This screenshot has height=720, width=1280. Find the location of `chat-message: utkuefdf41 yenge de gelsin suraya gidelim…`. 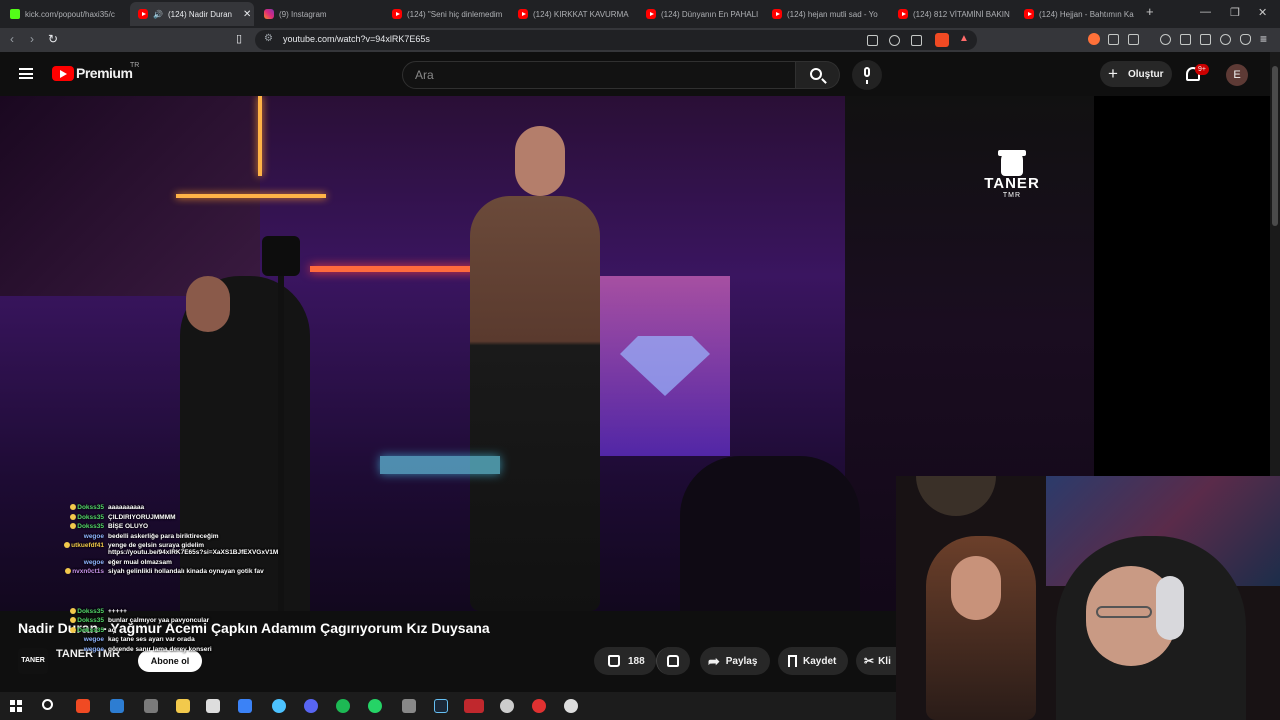

chat-message: utkuefdf41 yenge de gelsin suraya gidelim… is located at coordinates (168, 549).